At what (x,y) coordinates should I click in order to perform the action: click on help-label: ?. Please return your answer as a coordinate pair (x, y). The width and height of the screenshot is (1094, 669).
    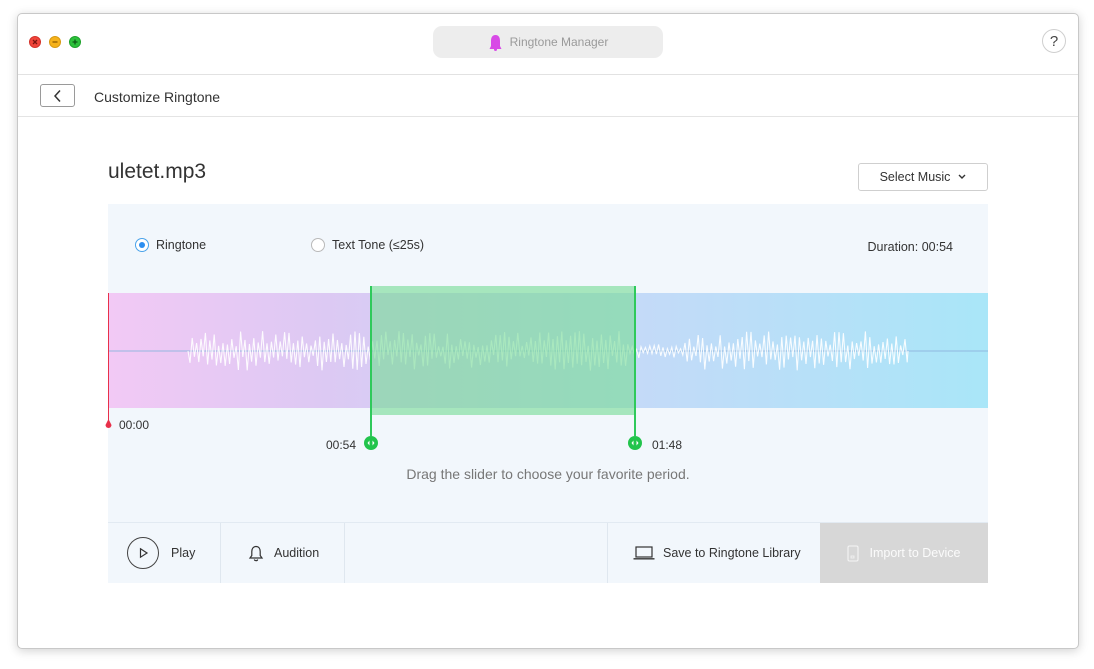
    Looking at the image, I should click on (1054, 41).